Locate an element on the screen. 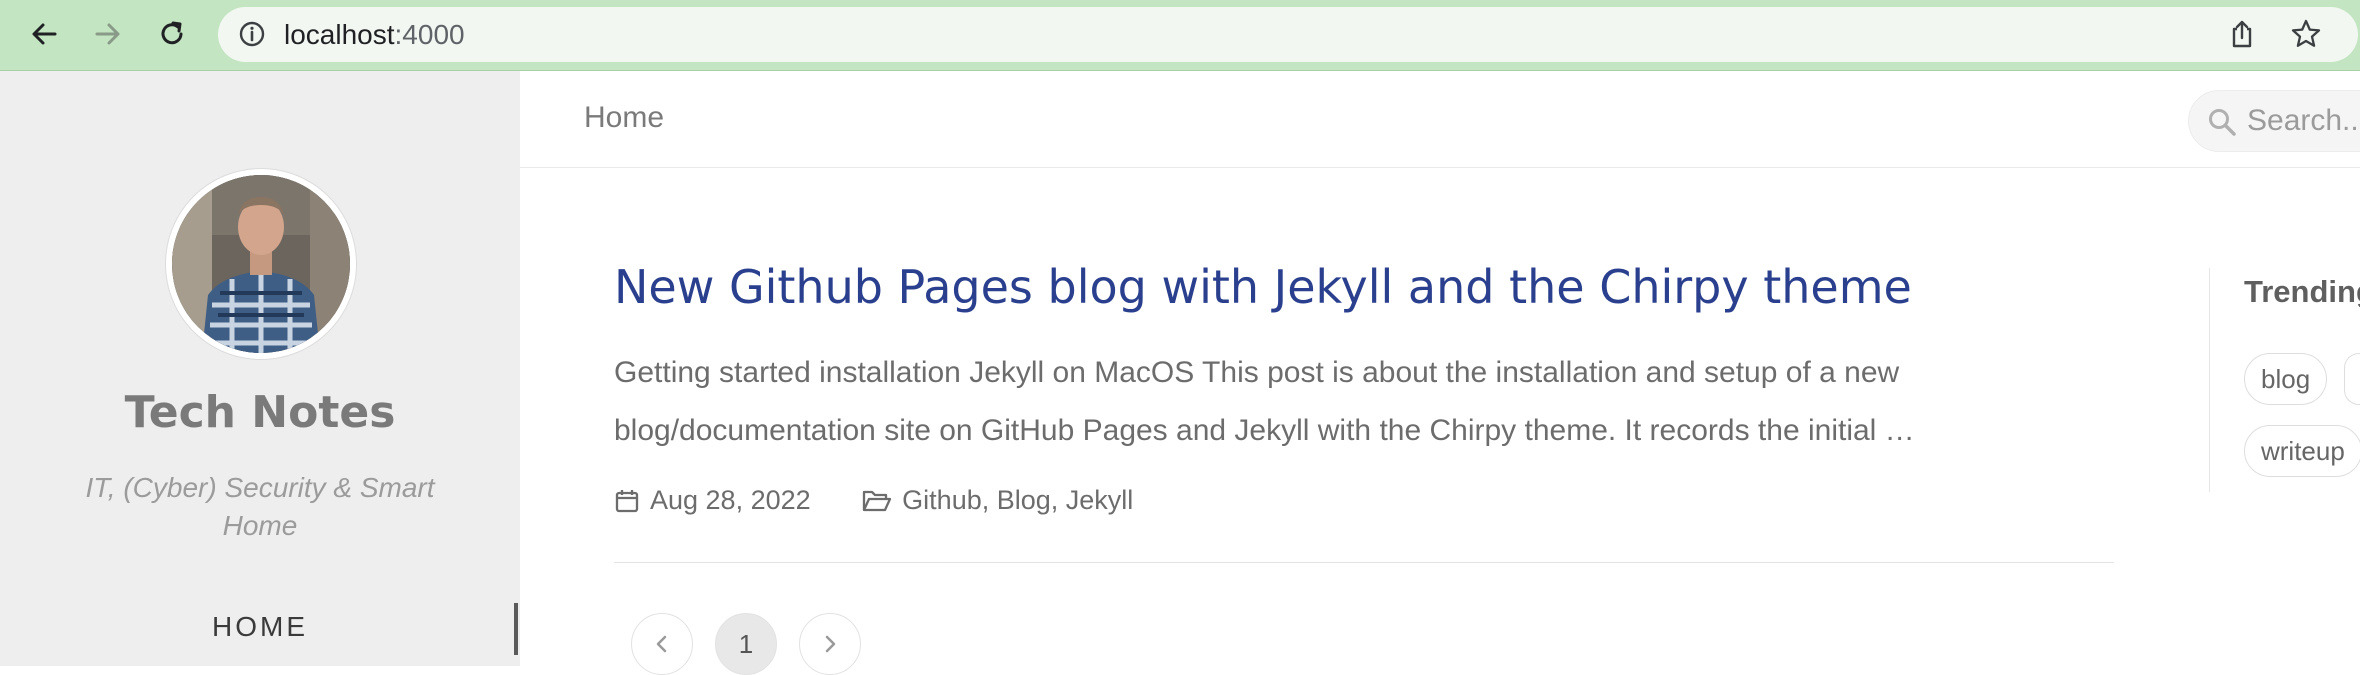 The height and width of the screenshot is (675, 2360). reload-icon is located at coordinates (172, 33).